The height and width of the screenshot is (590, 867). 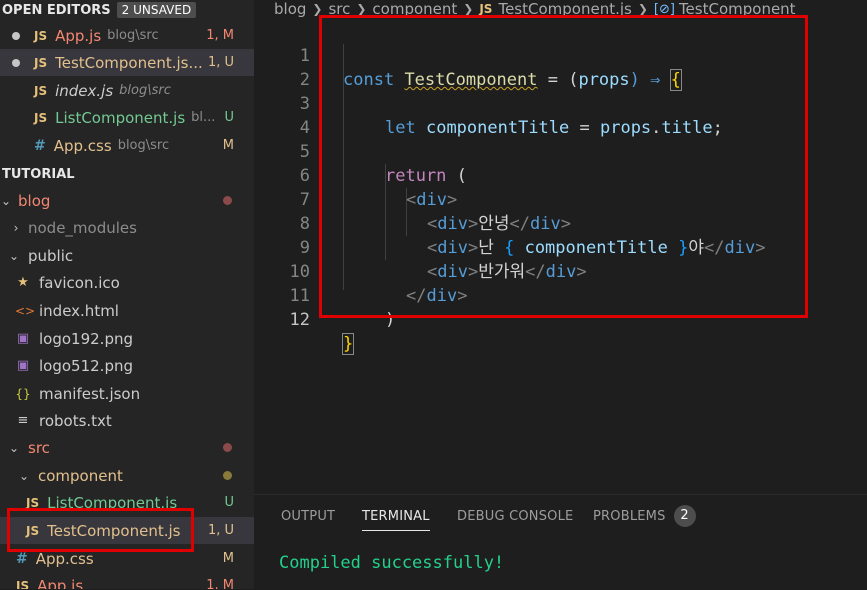 I want to click on tree-file-manifest: {} manifest.json, so click(x=127, y=393).